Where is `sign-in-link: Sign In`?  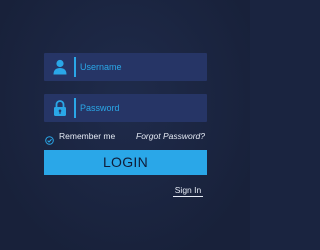
sign-in-link: Sign In is located at coordinates (188, 190).